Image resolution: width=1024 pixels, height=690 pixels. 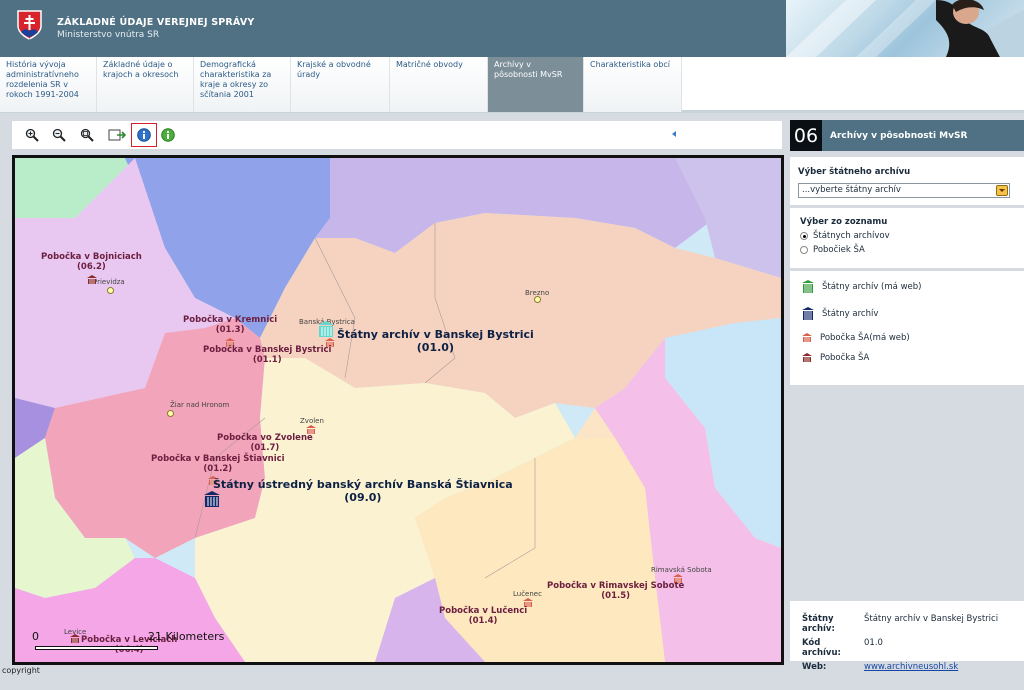 I want to click on town-zvolen: Zvolen, so click(x=312, y=421).